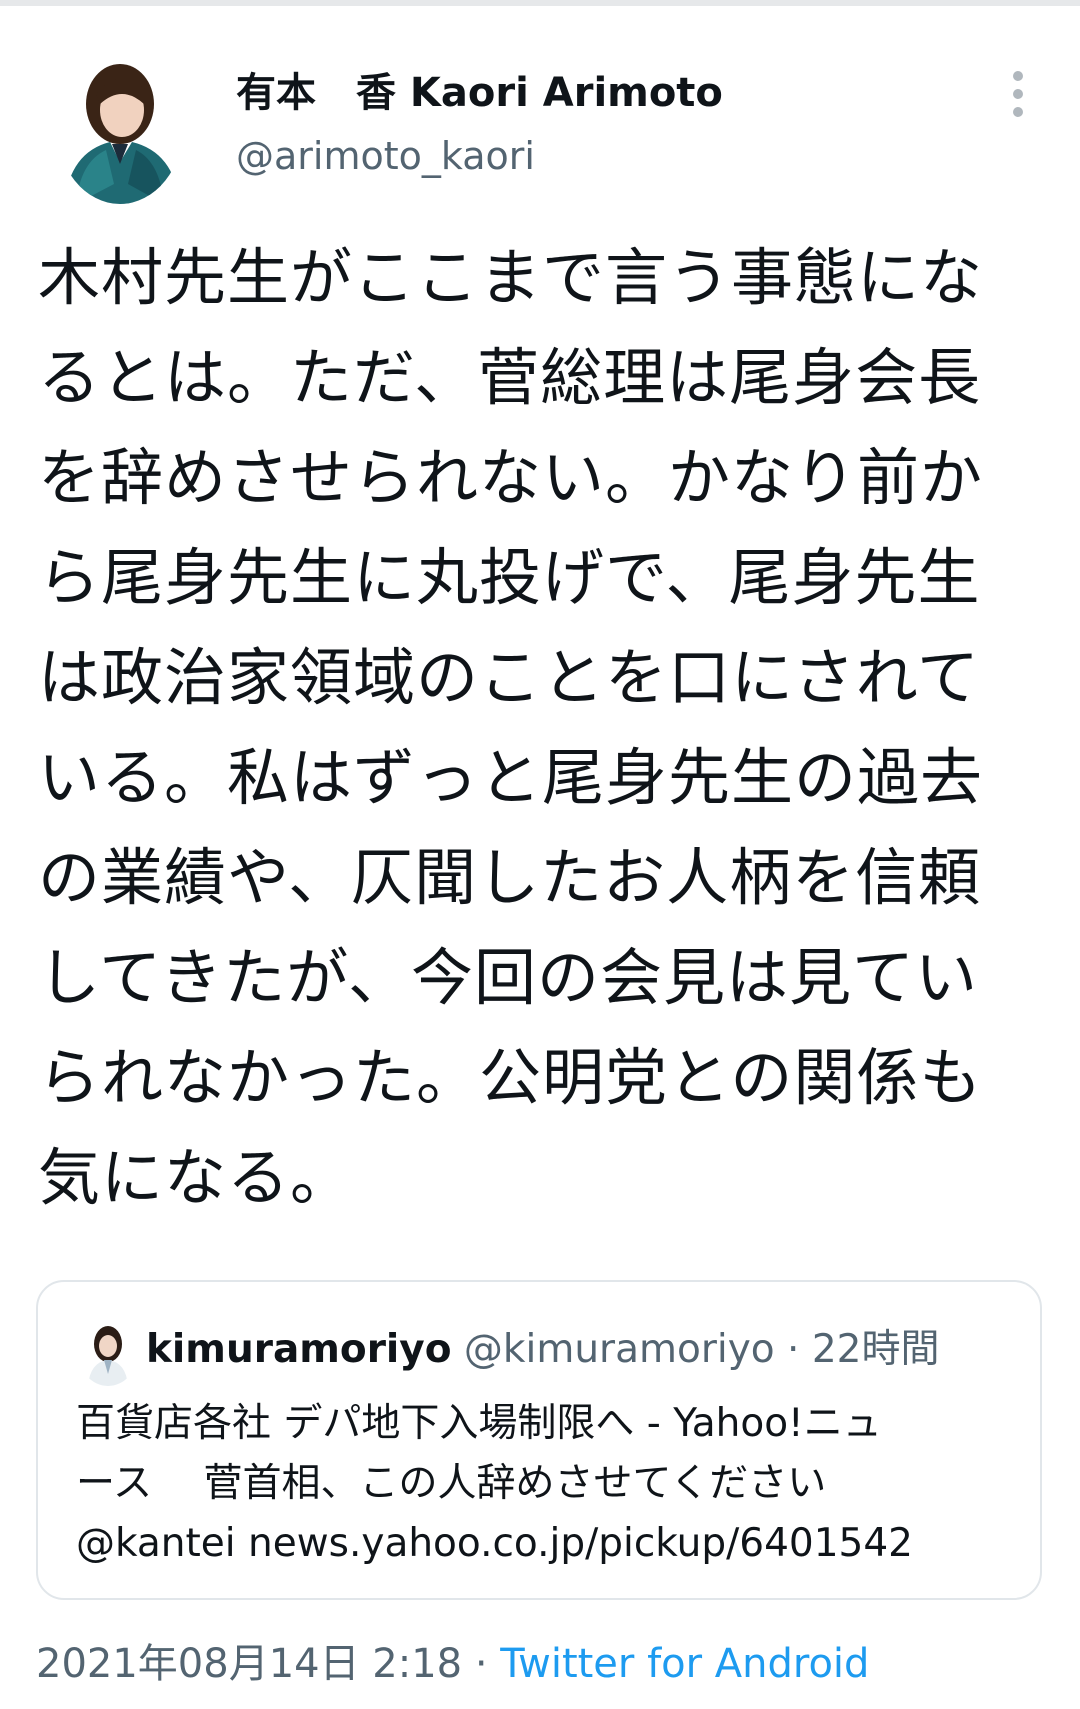 Image resolution: width=1080 pixels, height=1709 pixels. I want to click on quoted-tweet-header: kimuramoriyo @kimuramoriyo · 22時間, so click(543, 1350).